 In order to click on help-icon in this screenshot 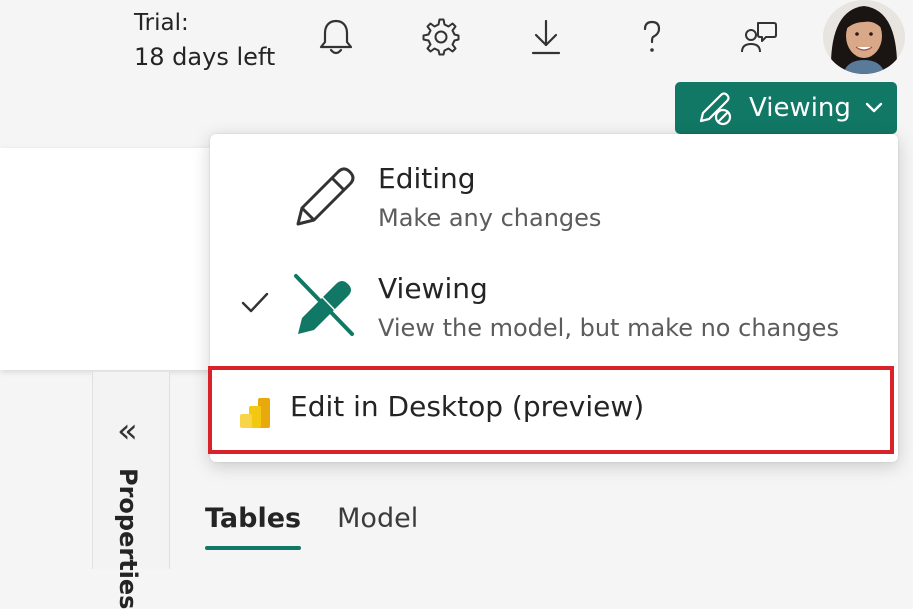, I will do `click(652, 36)`.